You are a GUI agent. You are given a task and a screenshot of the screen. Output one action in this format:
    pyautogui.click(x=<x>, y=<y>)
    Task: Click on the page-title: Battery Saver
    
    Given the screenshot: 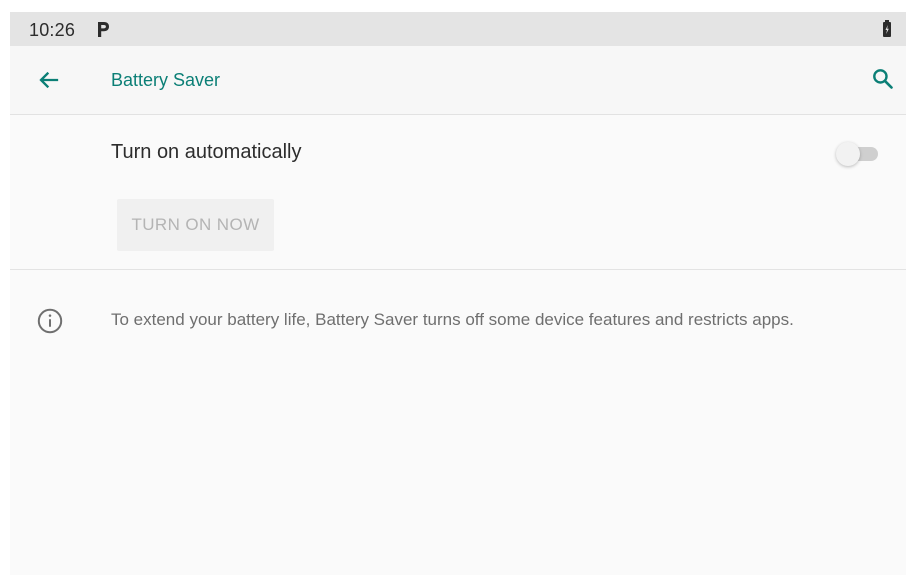 What is the action you would take?
    pyautogui.click(x=166, y=80)
    